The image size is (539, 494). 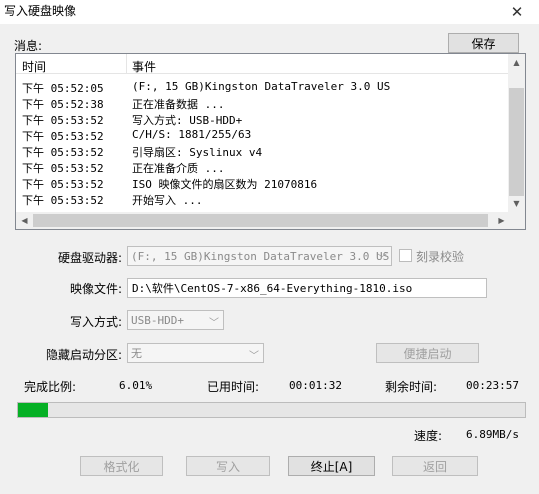 I want to click on progress-bar, so click(x=271, y=410).